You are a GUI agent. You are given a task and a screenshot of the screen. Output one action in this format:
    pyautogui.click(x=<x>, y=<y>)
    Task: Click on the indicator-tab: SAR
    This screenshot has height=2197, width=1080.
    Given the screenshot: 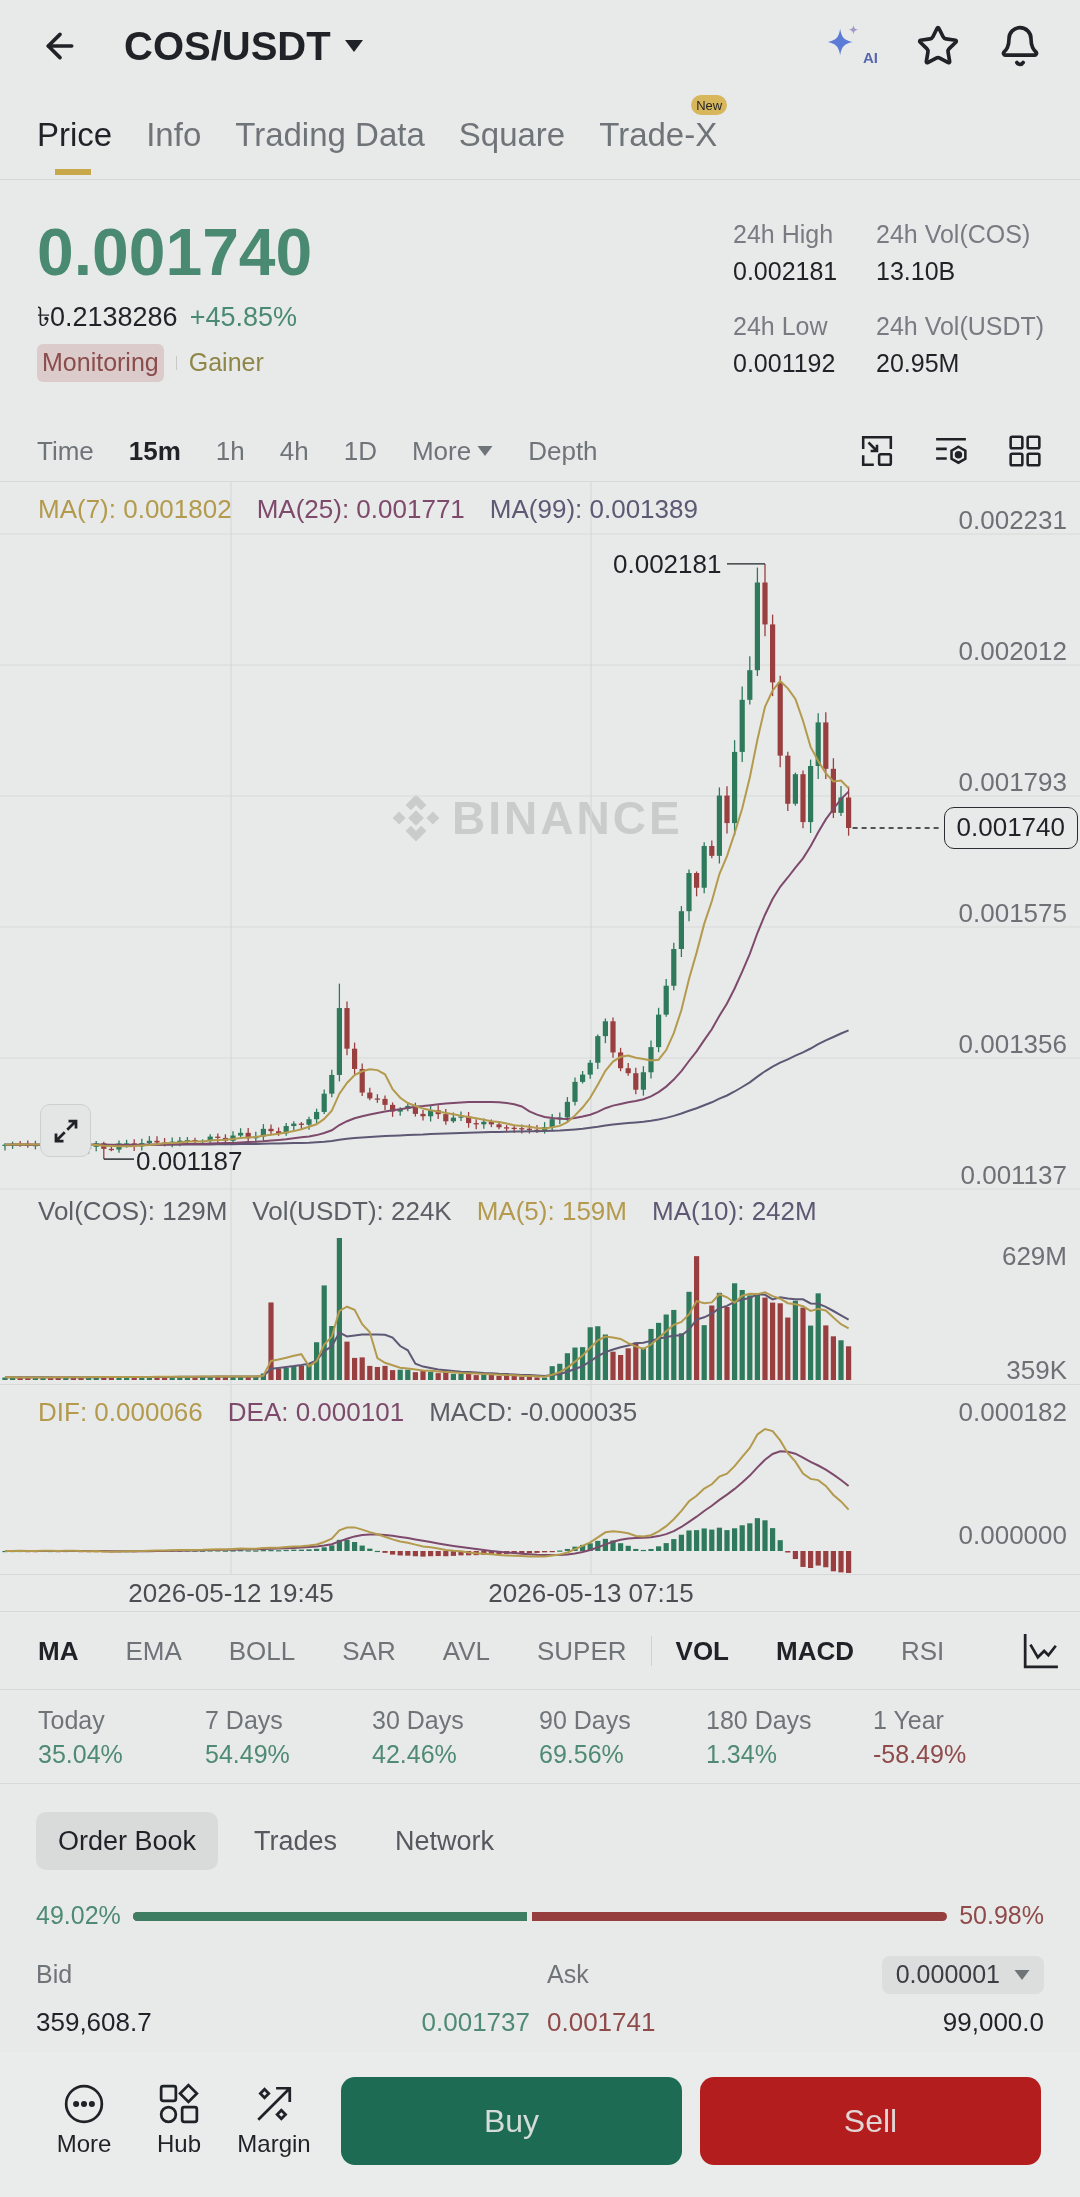 What is the action you would take?
    pyautogui.click(x=369, y=1650)
    